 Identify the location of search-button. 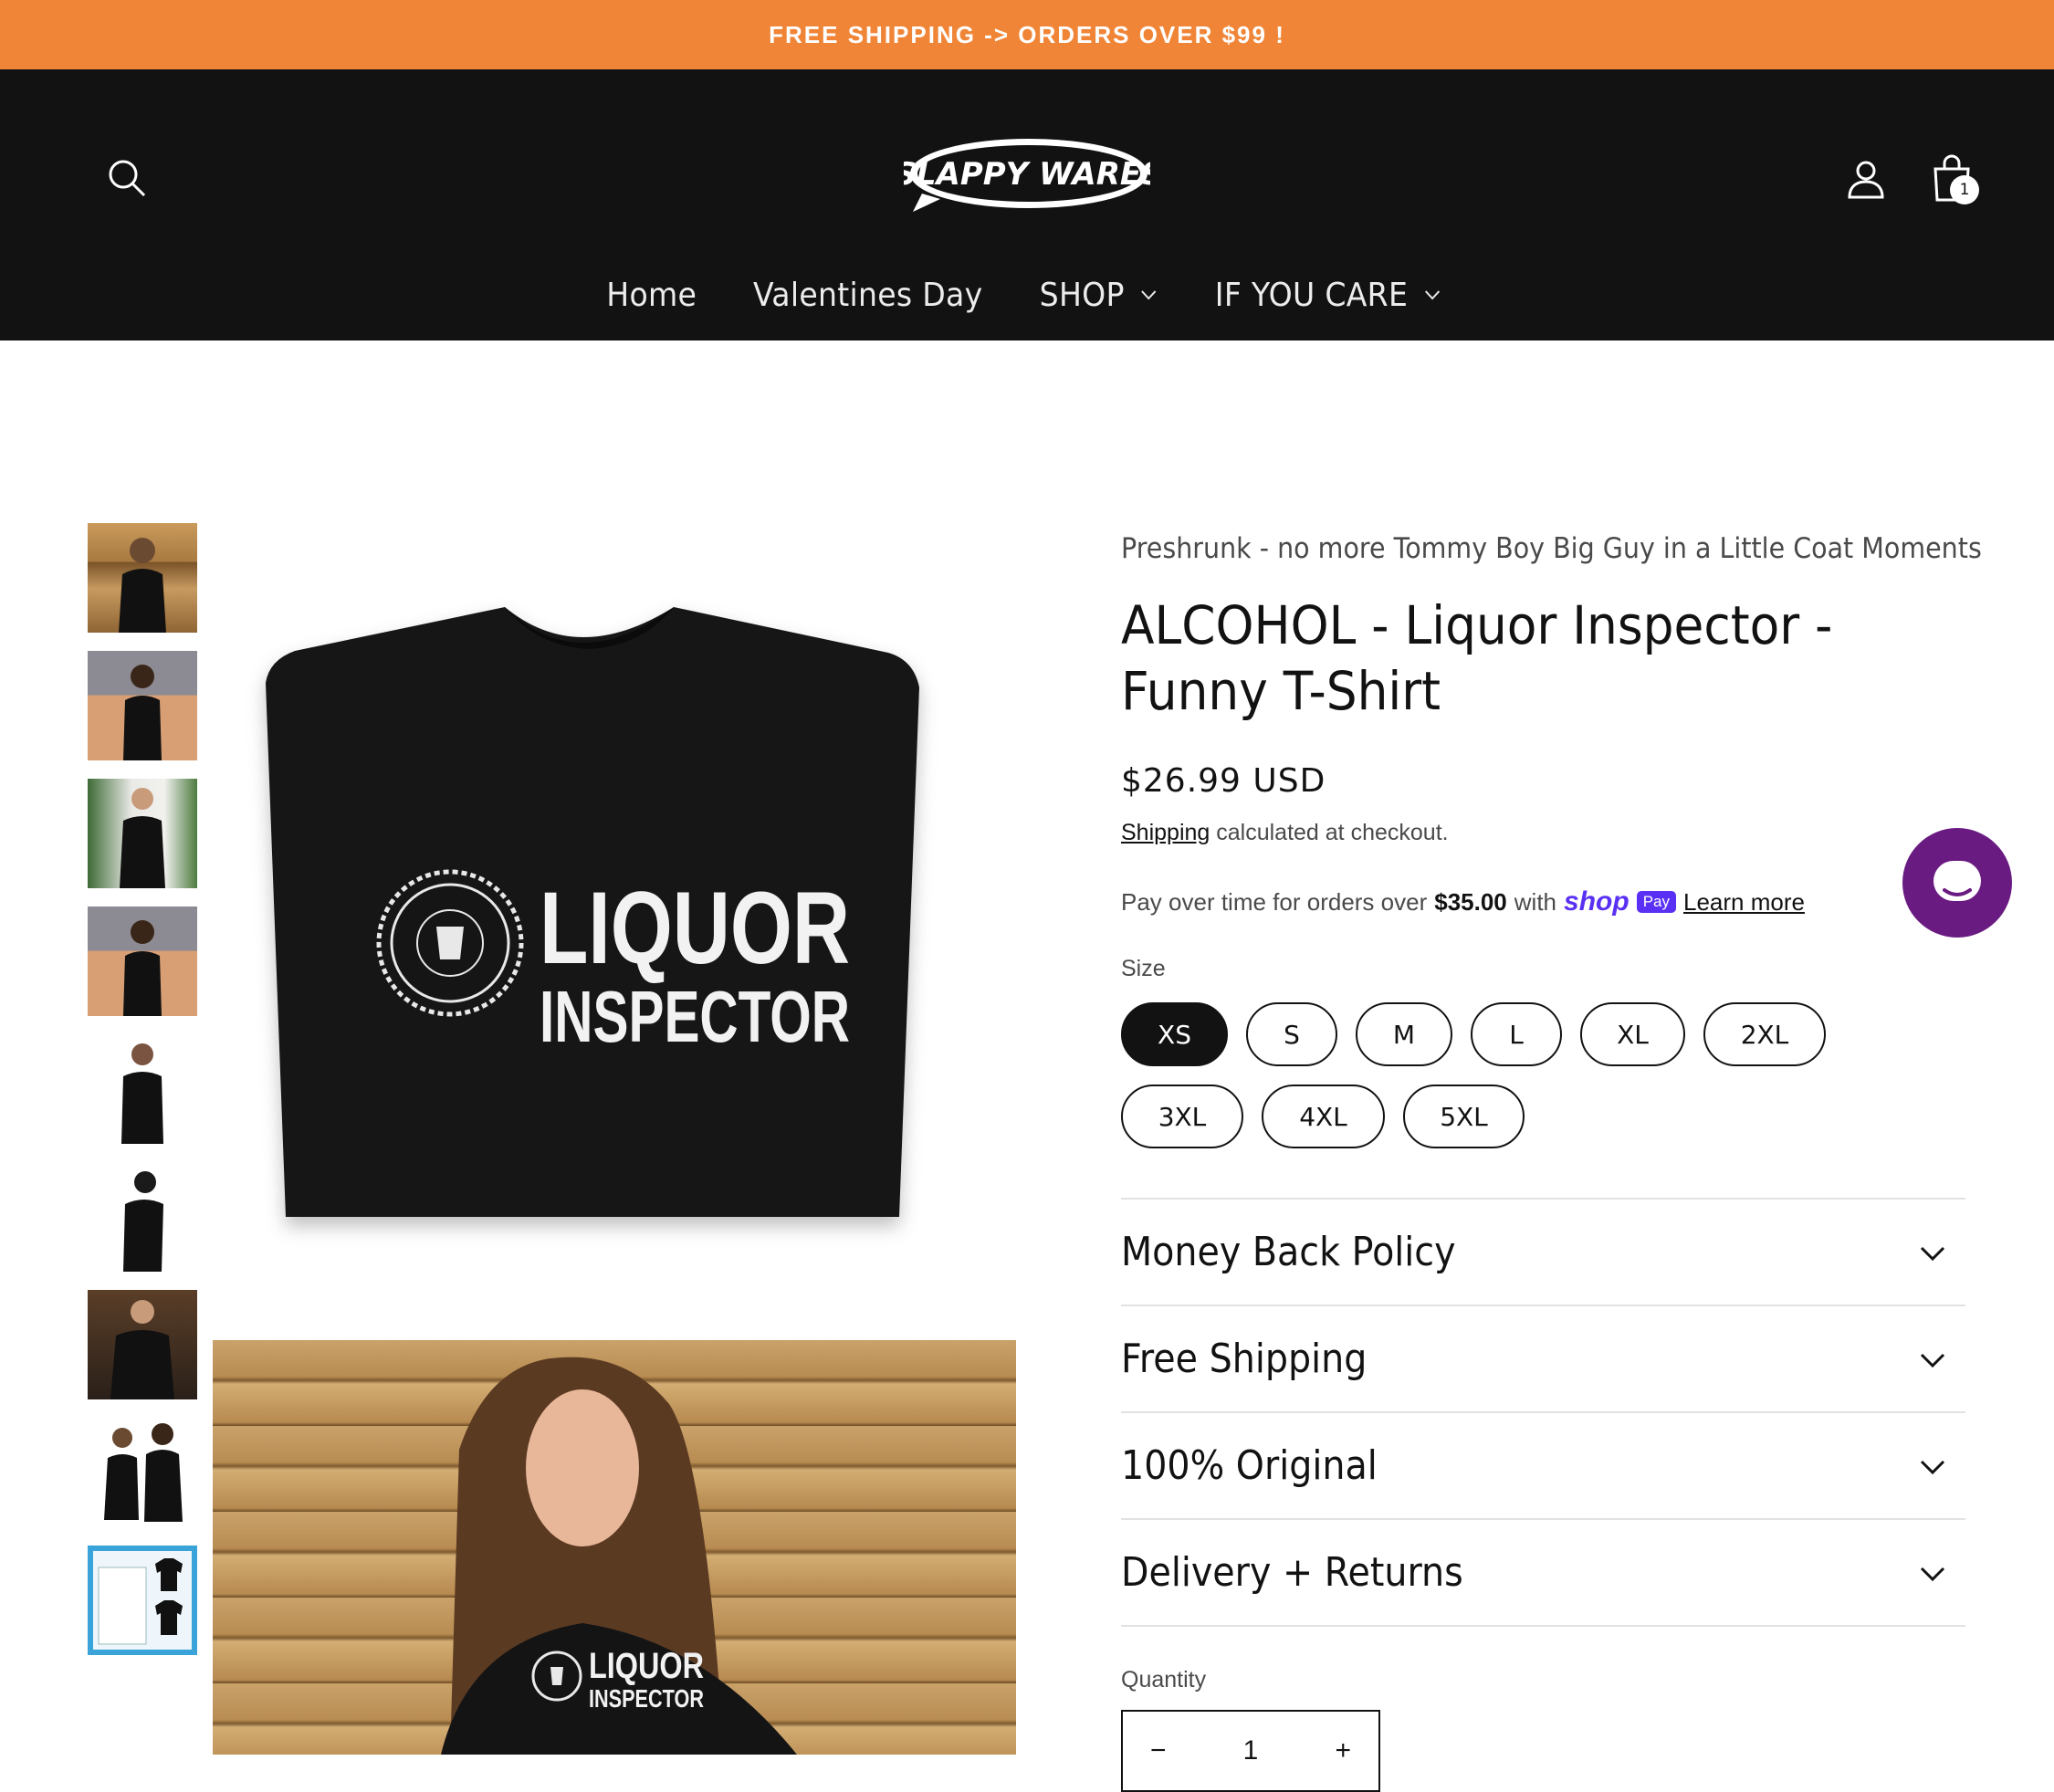
(127, 178).